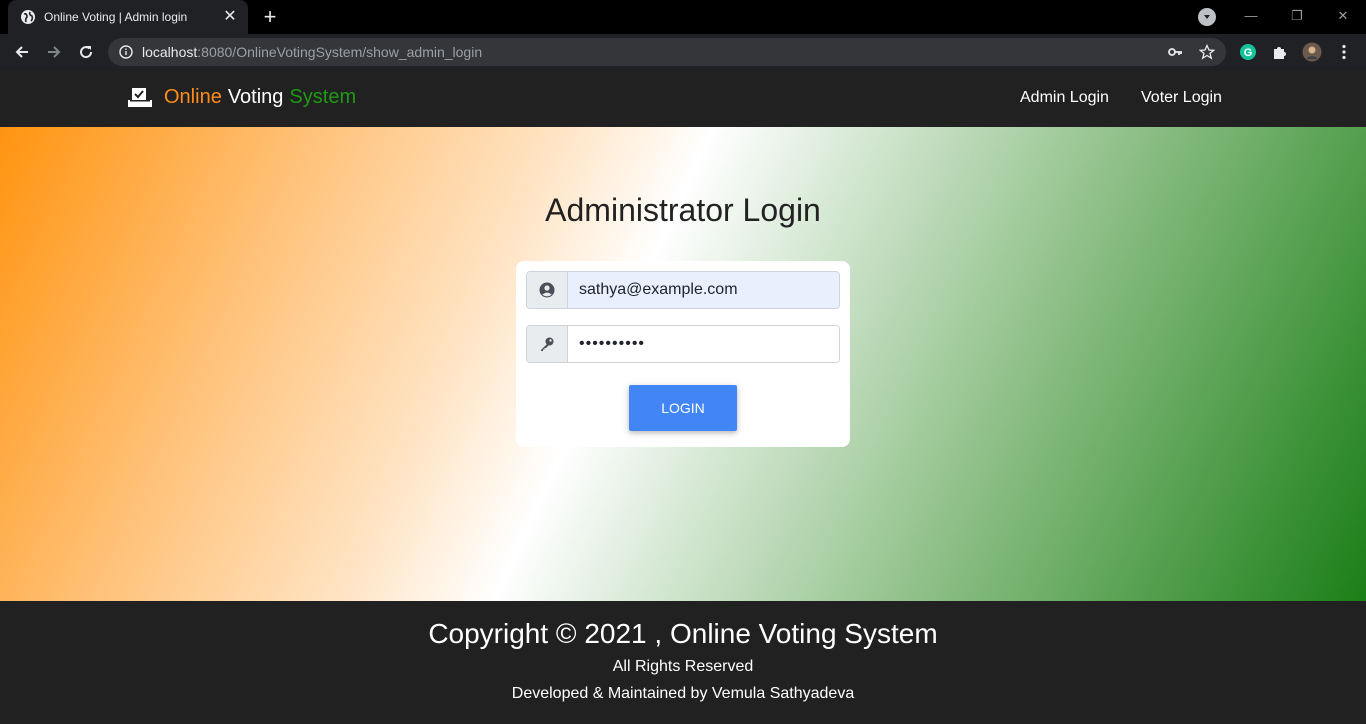  What do you see at coordinates (683, 633) in the screenshot?
I see `footer-copyright: Copyright © 2021 , Online Voting System` at bounding box center [683, 633].